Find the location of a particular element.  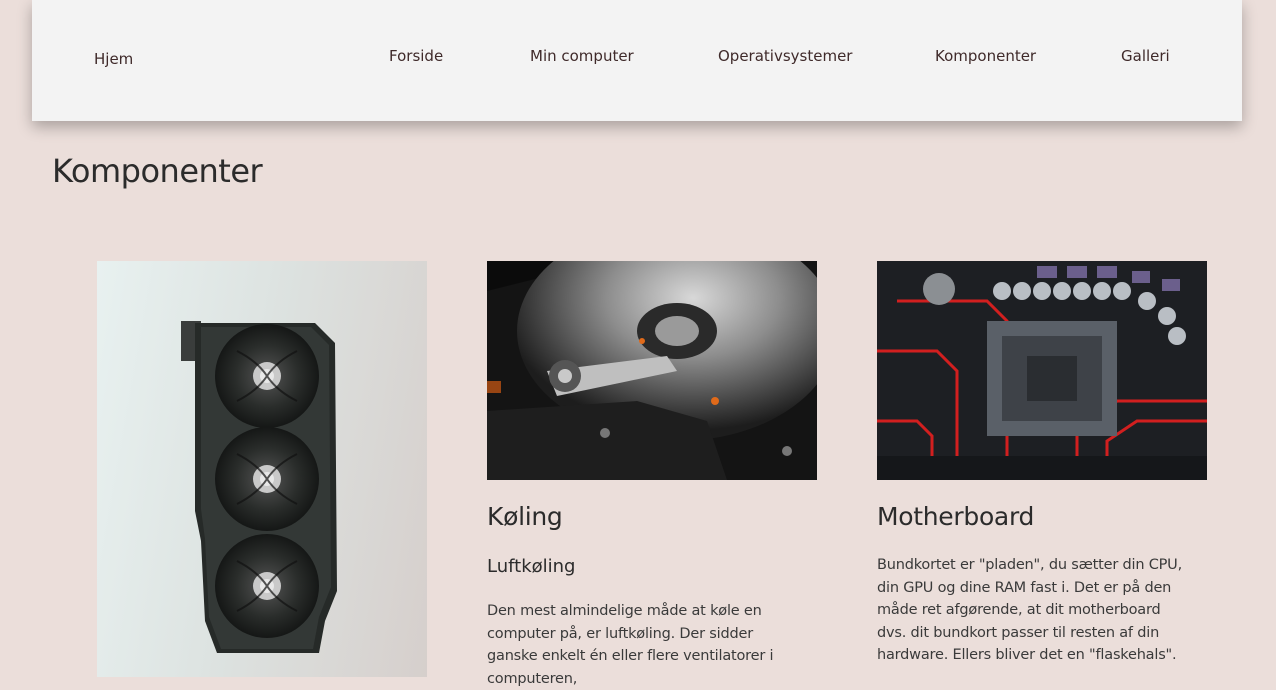

cooling-title: Køling is located at coordinates (525, 516).